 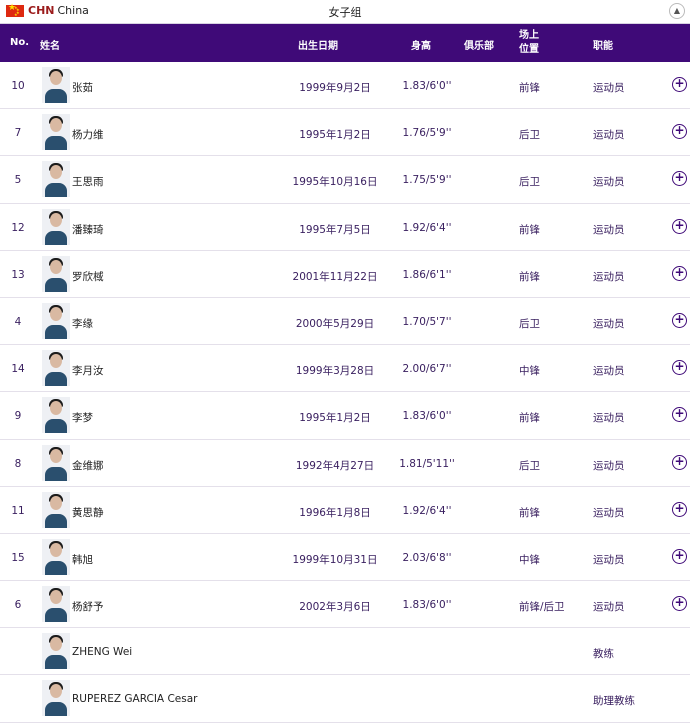 I want to click on player-name: RUPEREZ GARCIA Cesar, so click(x=135, y=699).